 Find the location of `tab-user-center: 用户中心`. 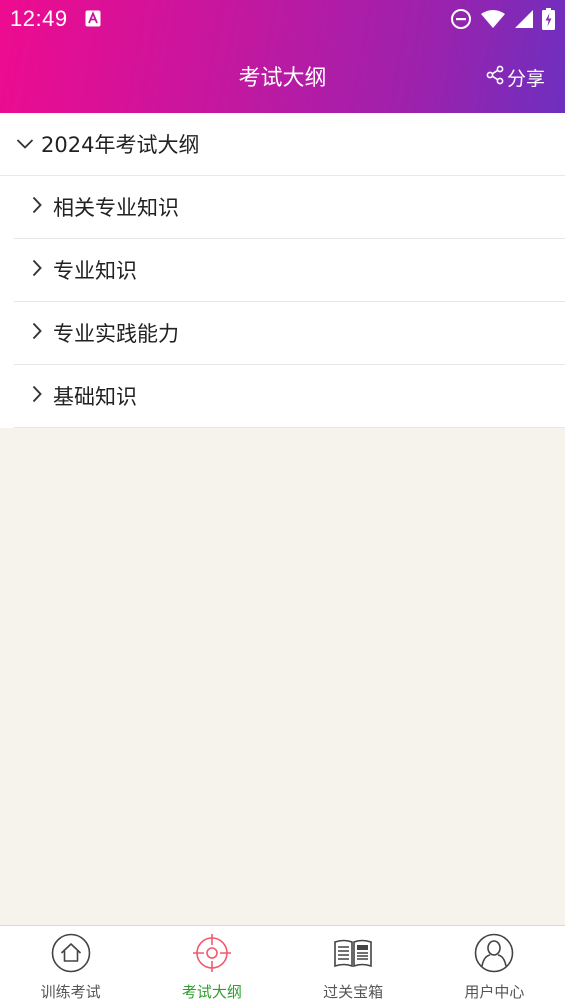

tab-user-center: 用户中心 is located at coordinates (494, 965).